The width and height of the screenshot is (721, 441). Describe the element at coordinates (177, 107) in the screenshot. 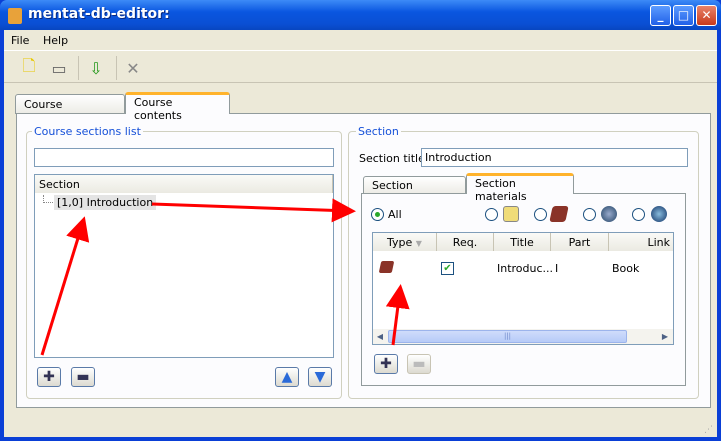

I see `tab-course-contents: Course contents` at that location.